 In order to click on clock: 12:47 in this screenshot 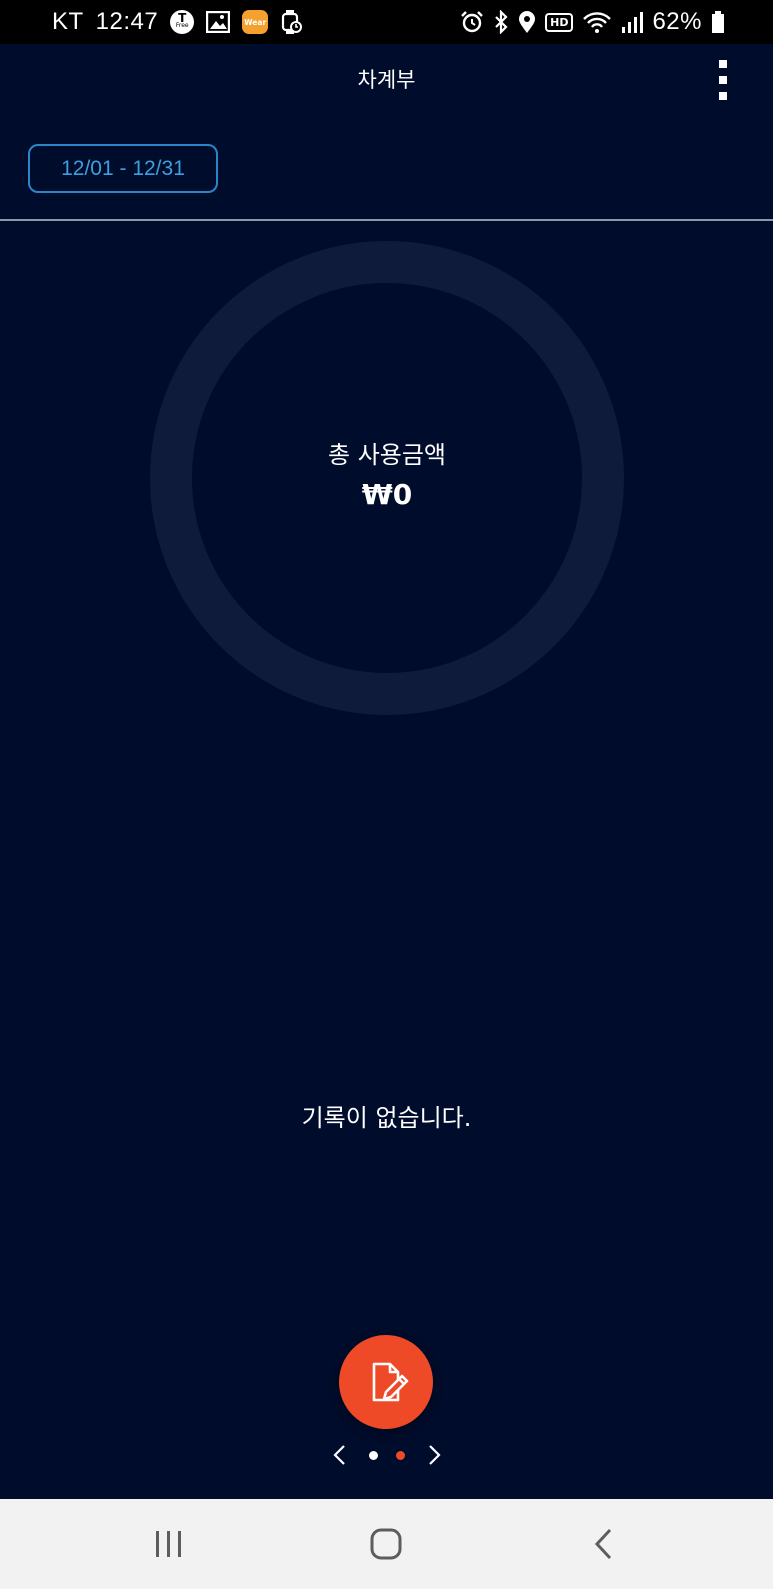, I will do `click(127, 21)`.